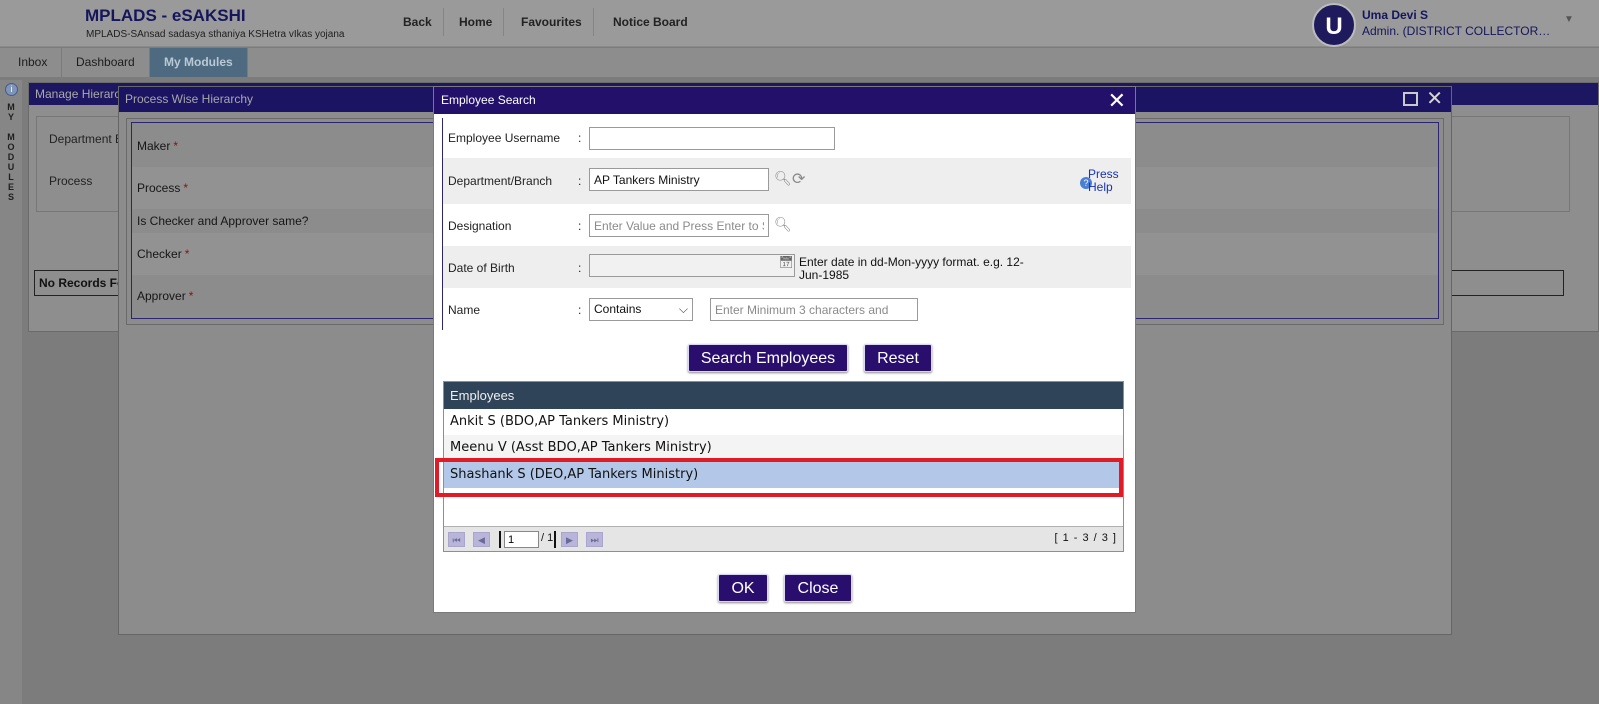 The width and height of the screenshot is (1599, 704). I want to click on nav-favourites: Favourites, so click(552, 22).